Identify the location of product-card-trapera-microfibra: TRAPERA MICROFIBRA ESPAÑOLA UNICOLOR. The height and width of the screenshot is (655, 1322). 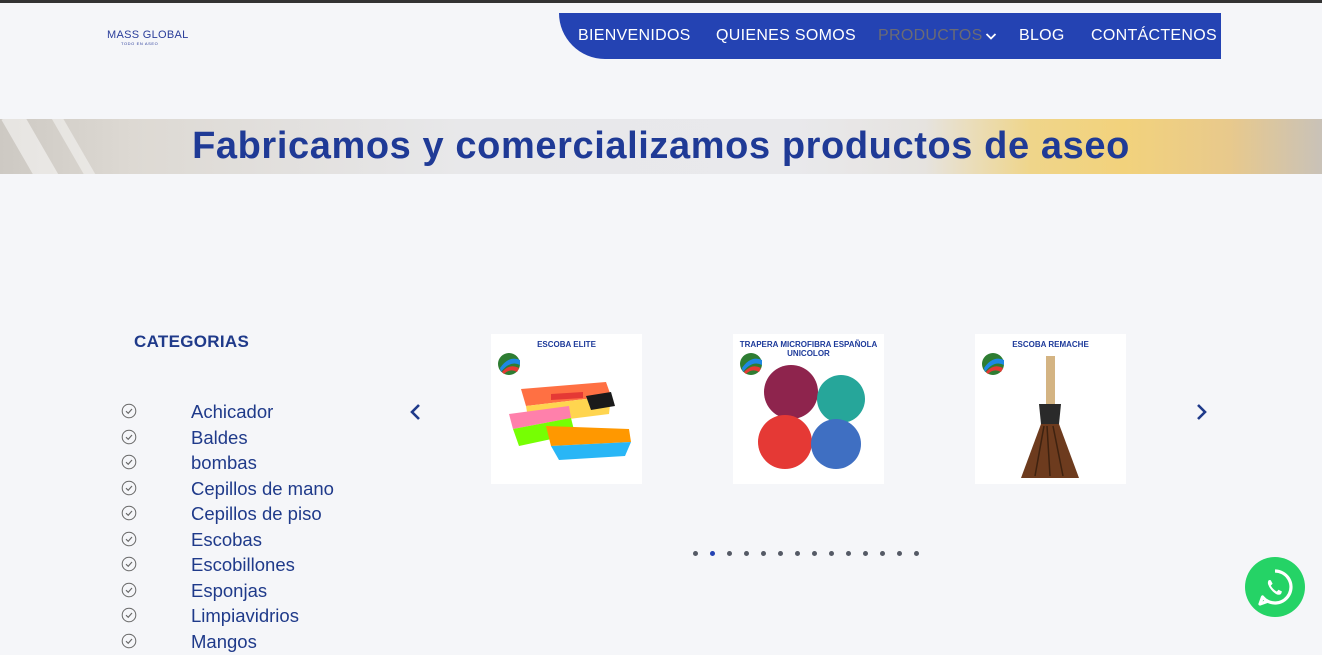
(808, 409).